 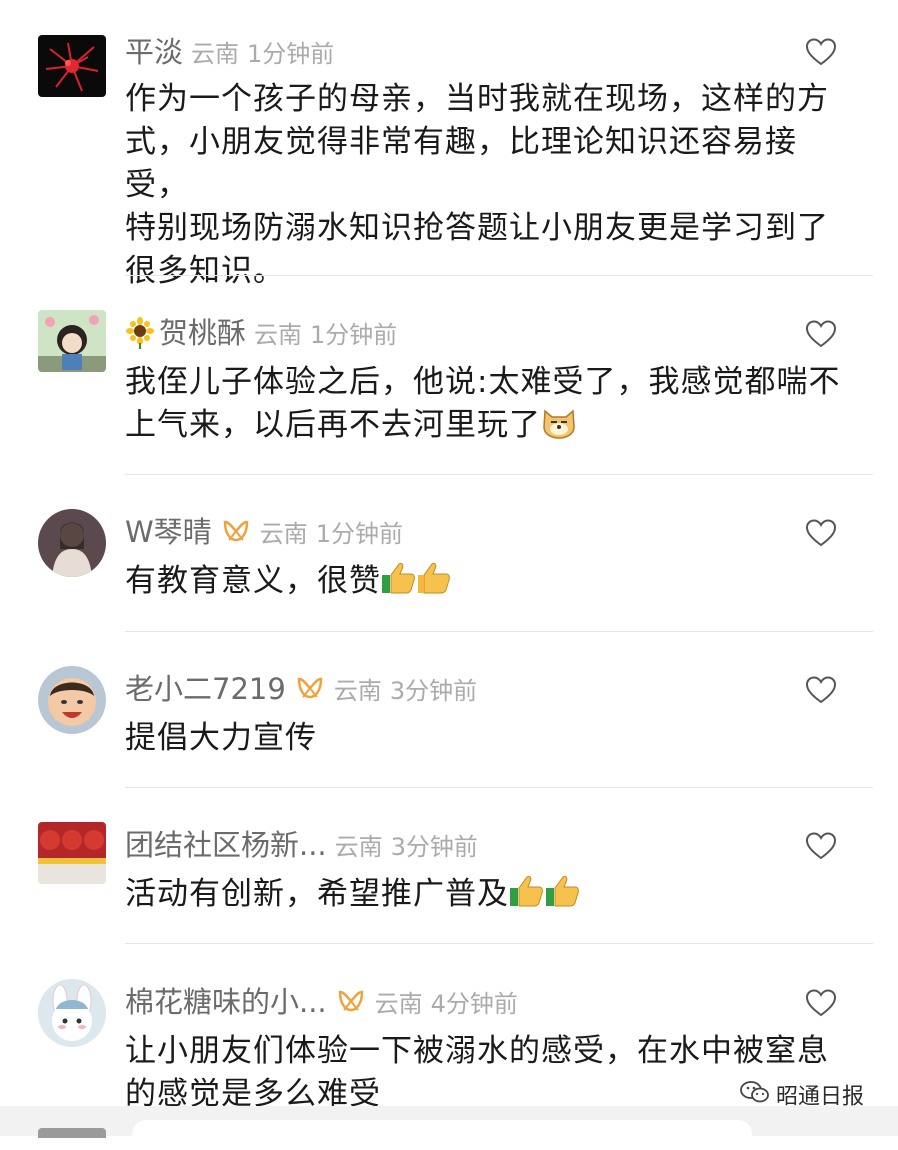 I want to click on watermark: 昭通日报, so click(x=802, y=1097).